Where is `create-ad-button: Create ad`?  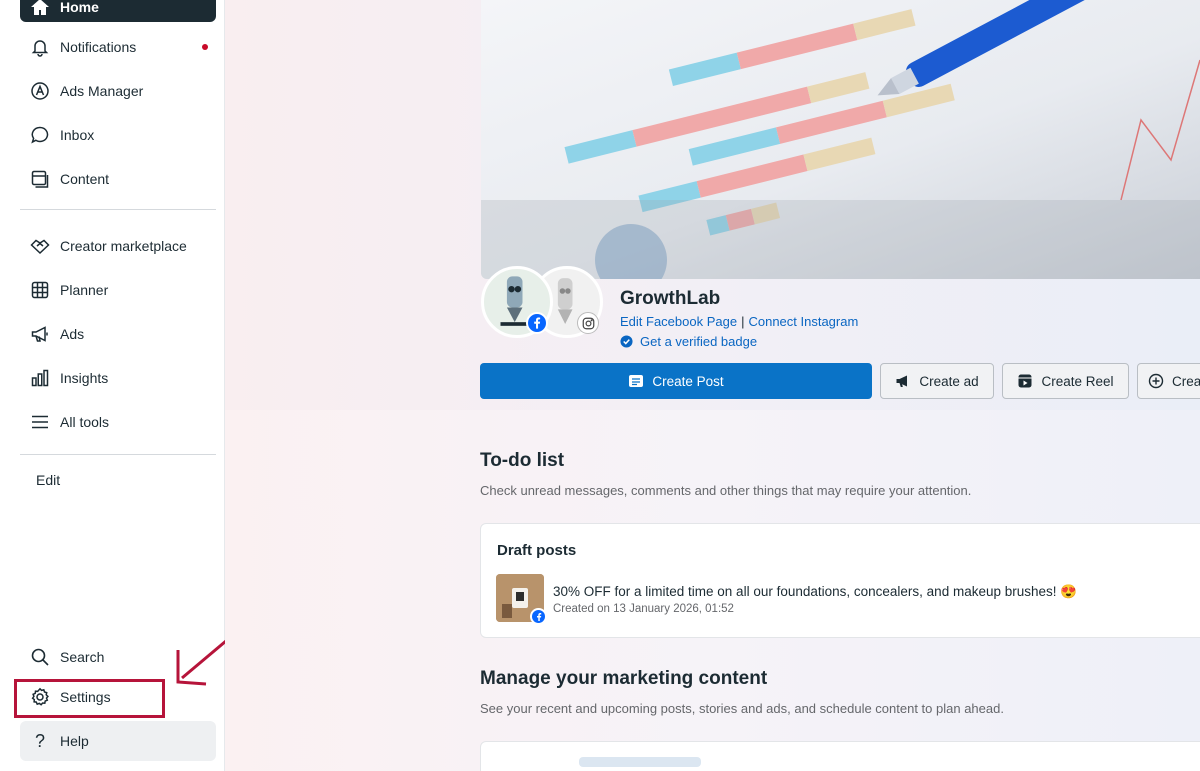 create-ad-button: Create ad is located at coordinates (937, 381).